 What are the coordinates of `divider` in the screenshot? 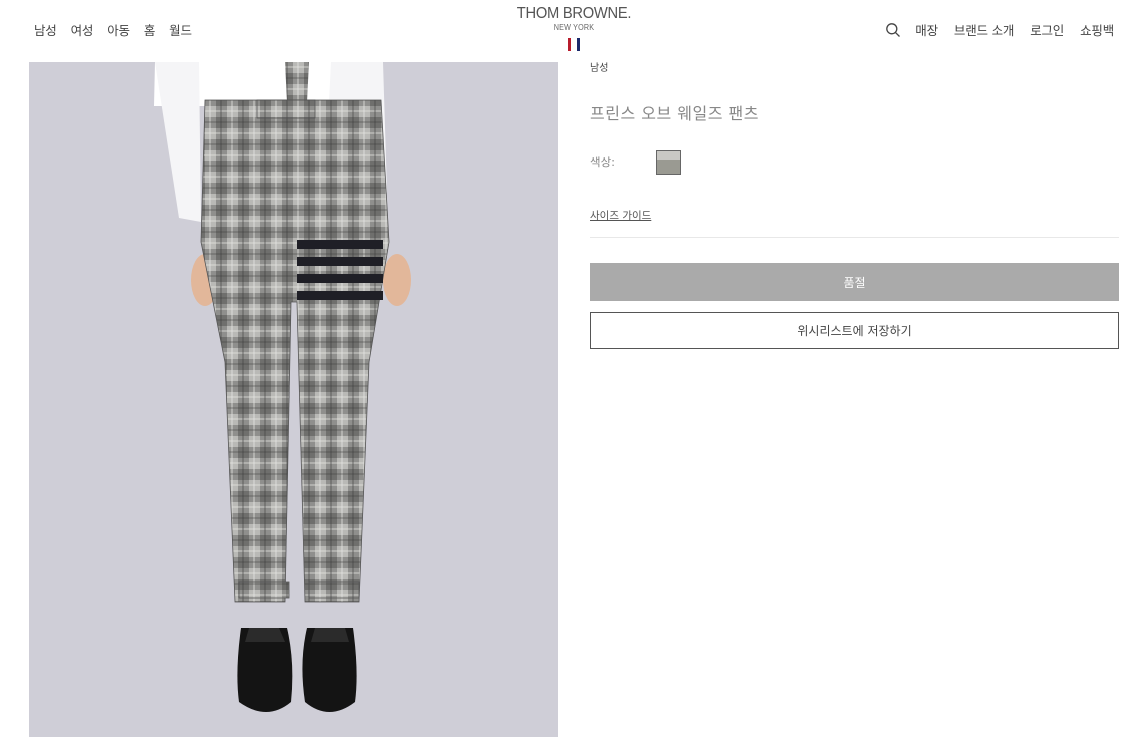 It's located at (854, 237).